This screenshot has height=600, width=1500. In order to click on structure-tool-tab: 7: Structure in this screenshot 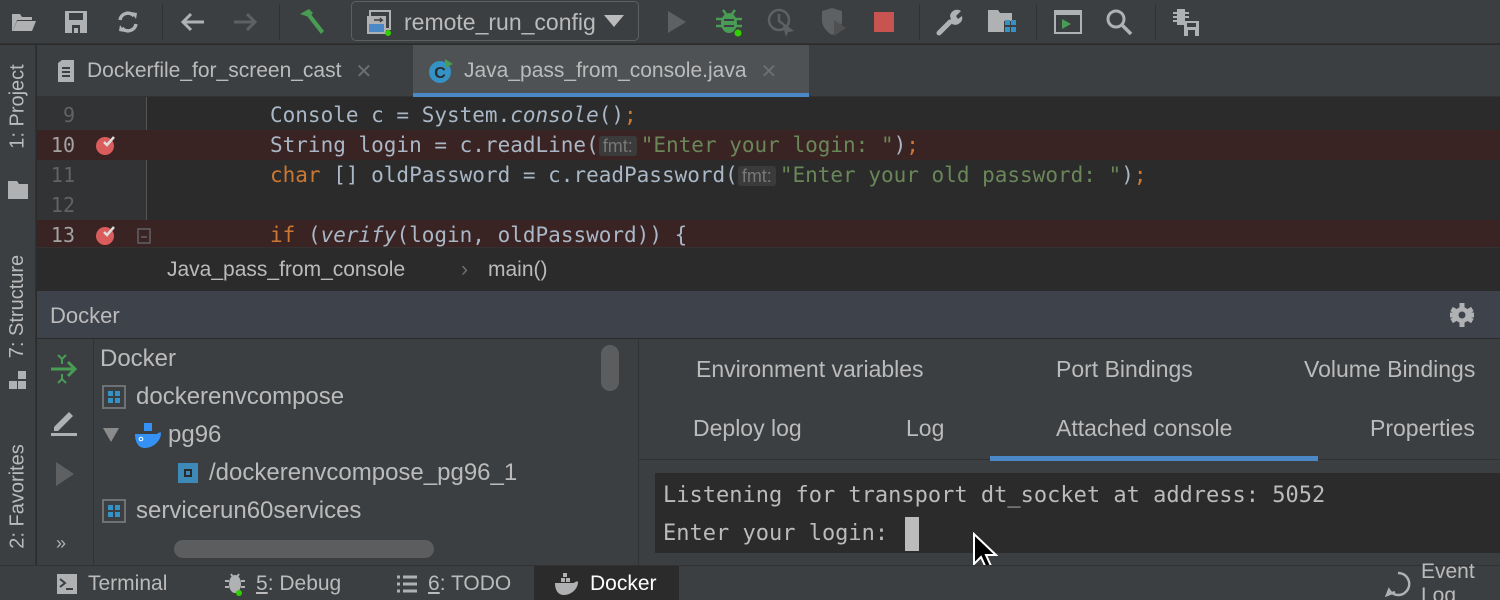, I will do `click(18, 315)`.